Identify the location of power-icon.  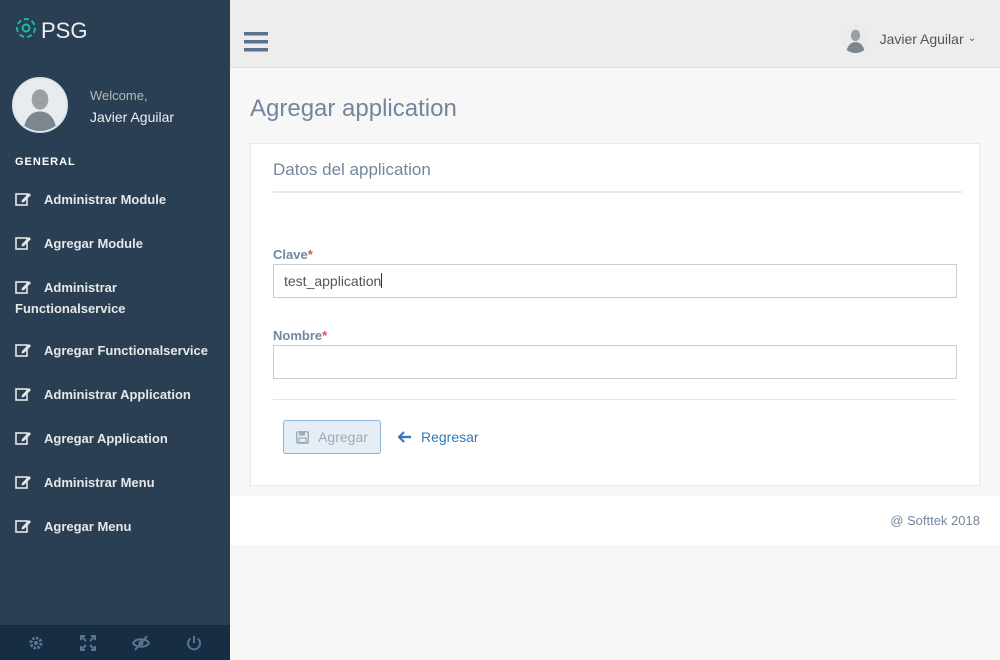
(194, 643).